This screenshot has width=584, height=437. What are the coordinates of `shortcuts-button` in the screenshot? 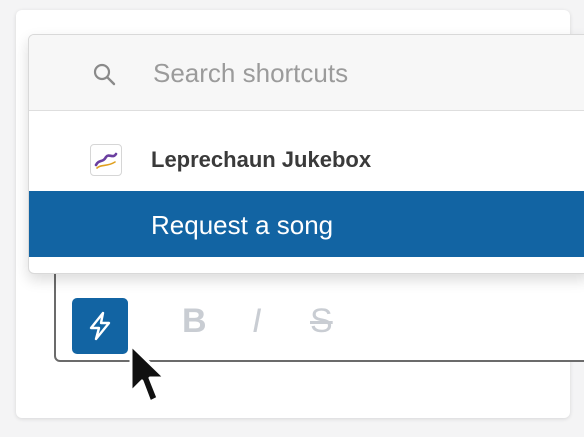 It's located at (100, 326).